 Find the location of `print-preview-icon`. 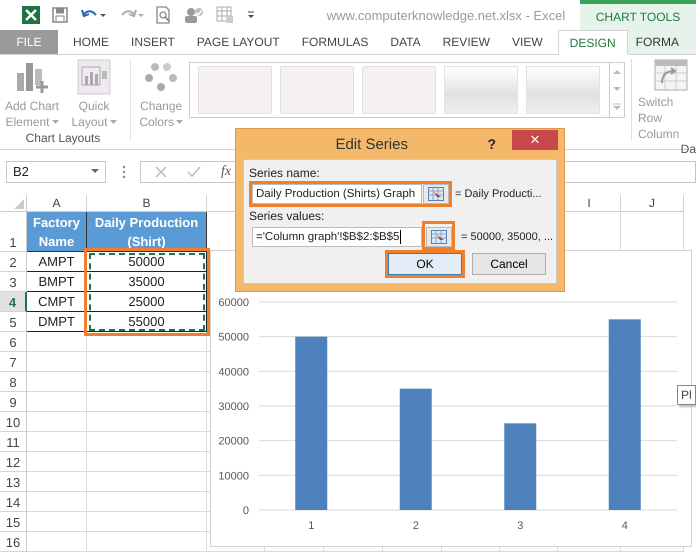

print-preview-icon is located at coordinates (164, 15).